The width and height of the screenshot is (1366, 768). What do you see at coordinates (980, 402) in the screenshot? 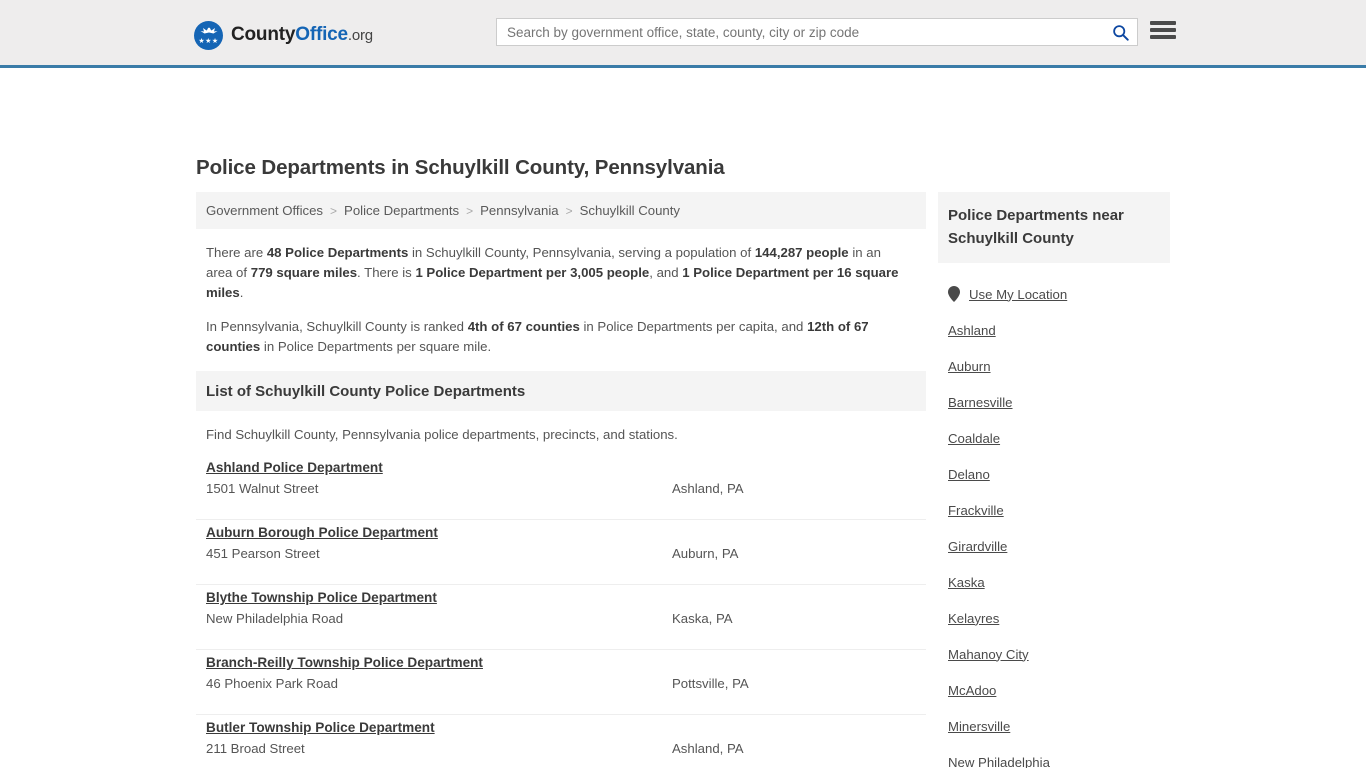
I see `nearby-city-link-barnesville: Barnesville` at bounding box center [980, 402].